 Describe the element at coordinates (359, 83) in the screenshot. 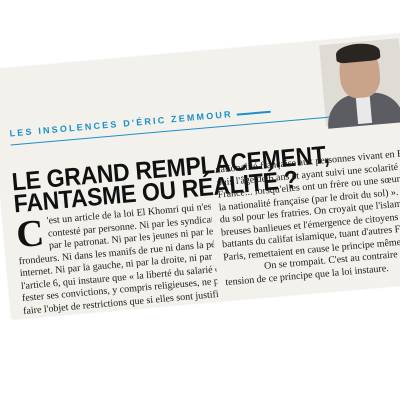

I see `author-photo` at that location.